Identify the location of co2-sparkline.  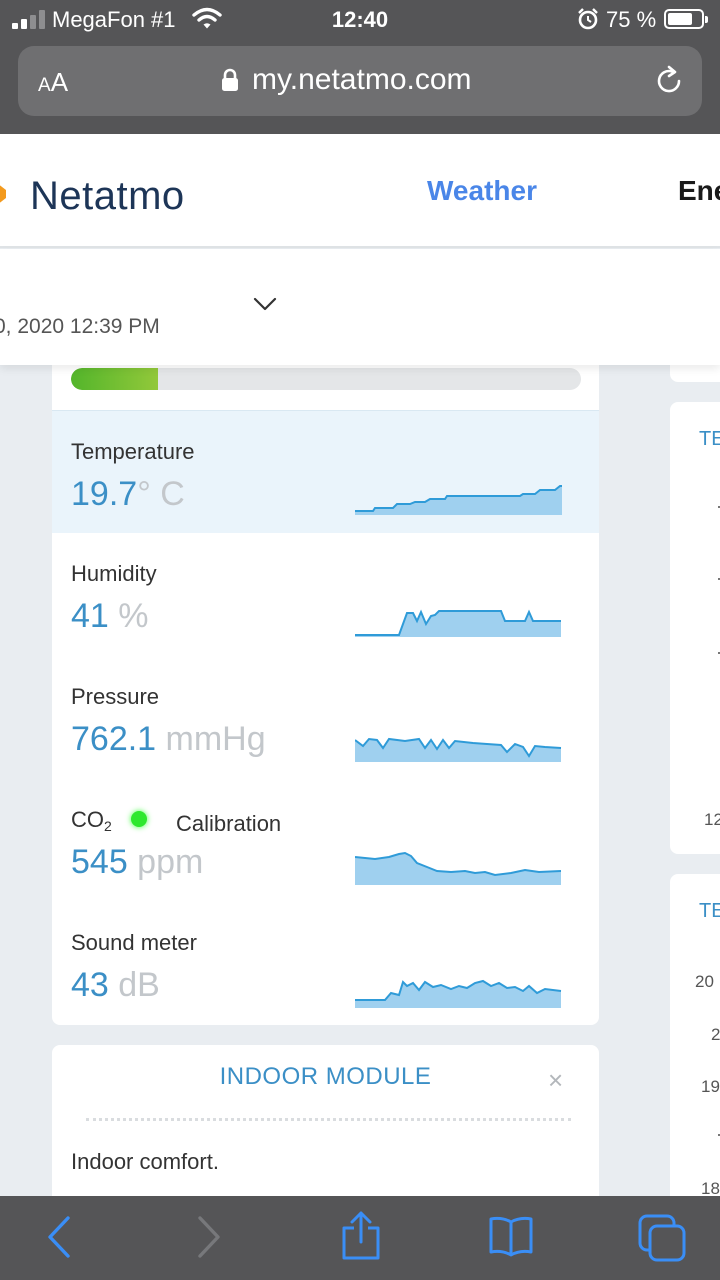
(458, 868).